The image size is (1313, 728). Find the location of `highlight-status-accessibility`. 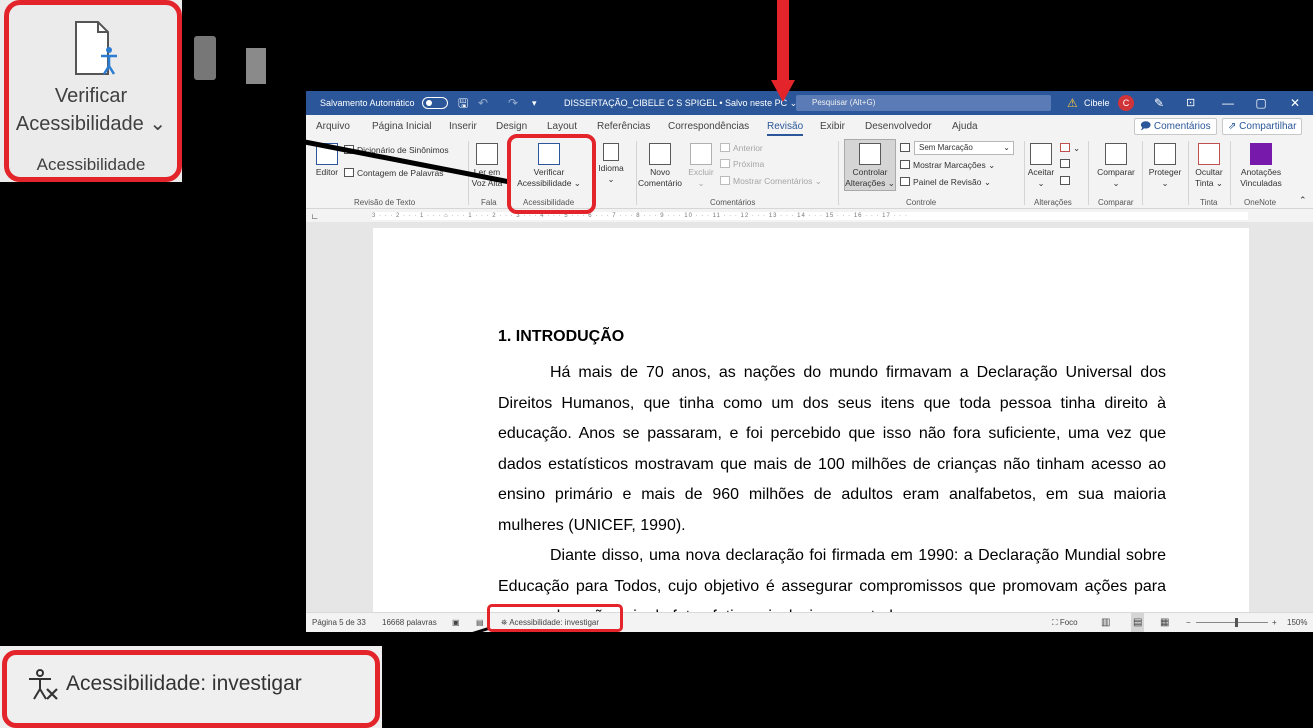

highlight-status-accessibility is located at coordinates (555, 618).